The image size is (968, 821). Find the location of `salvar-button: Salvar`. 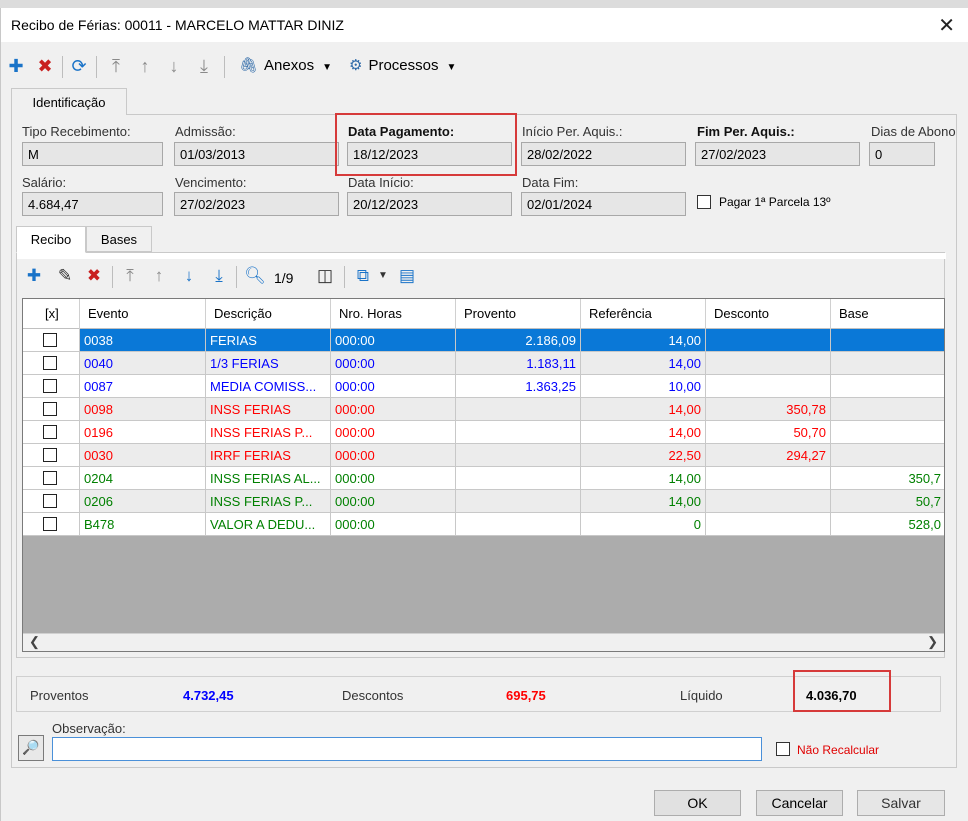

salvar-button: Salvar is located at coordinates (901, 803).